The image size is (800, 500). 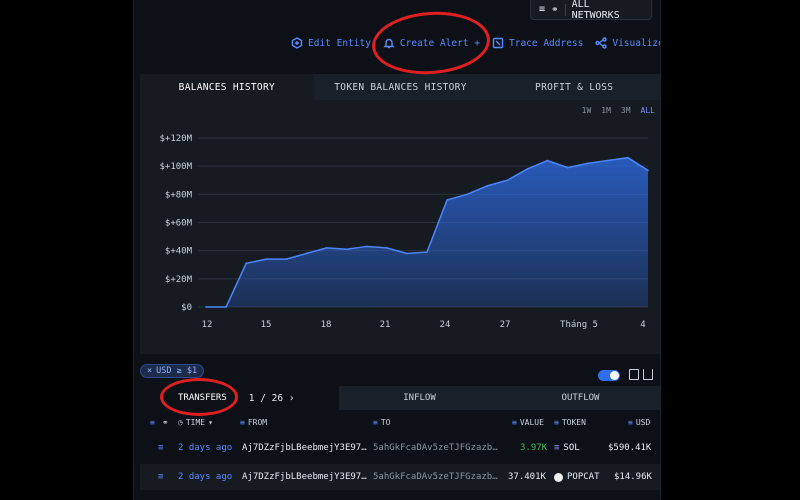 I want to click on row-token: POPCAT, so click(x=577, y=477).